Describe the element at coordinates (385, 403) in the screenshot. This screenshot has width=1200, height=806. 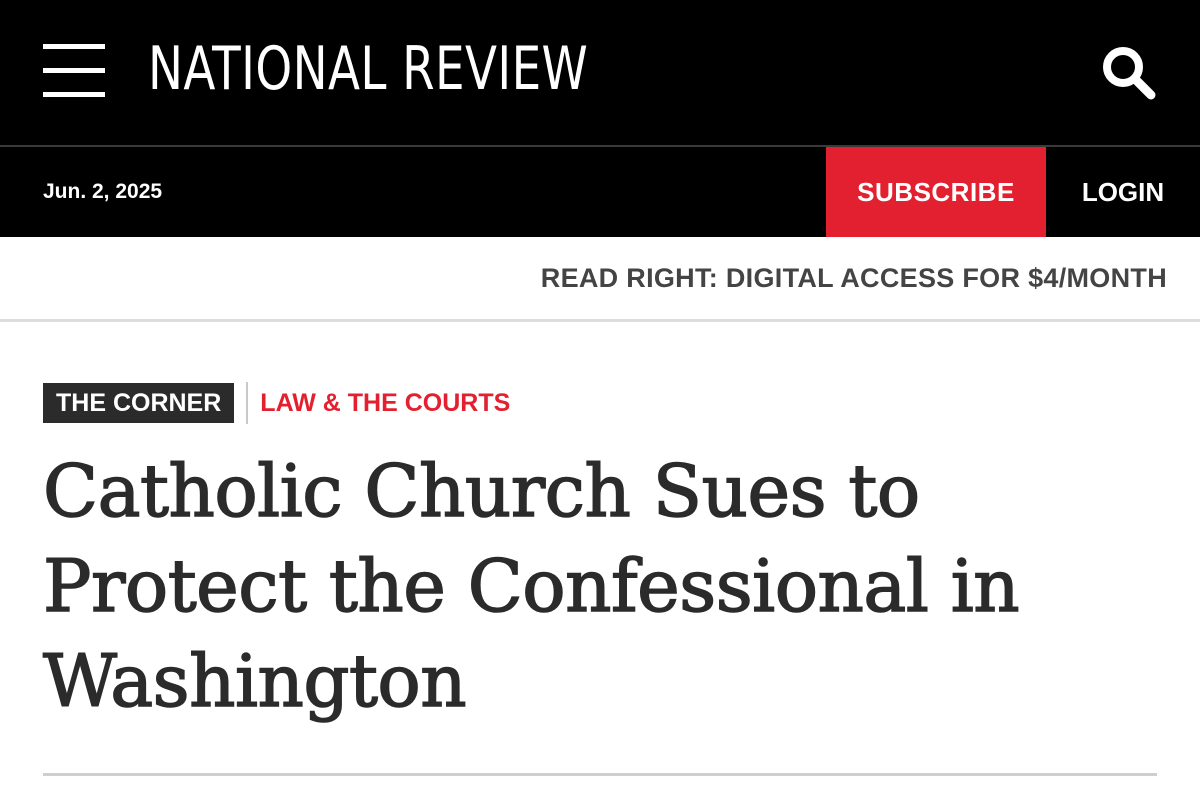
I see `topic-link: LAW & THE COURTS` at that location.